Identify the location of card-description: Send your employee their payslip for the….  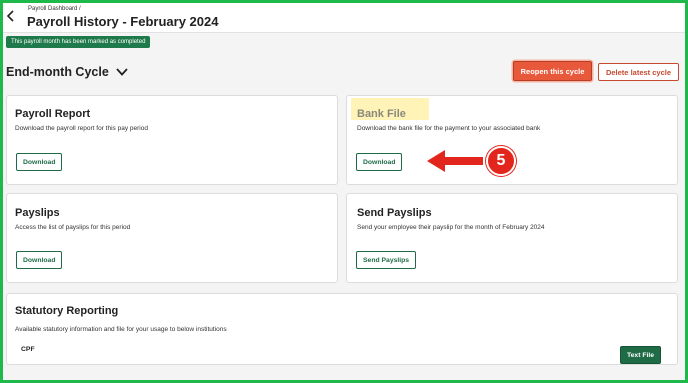
(451, 227).